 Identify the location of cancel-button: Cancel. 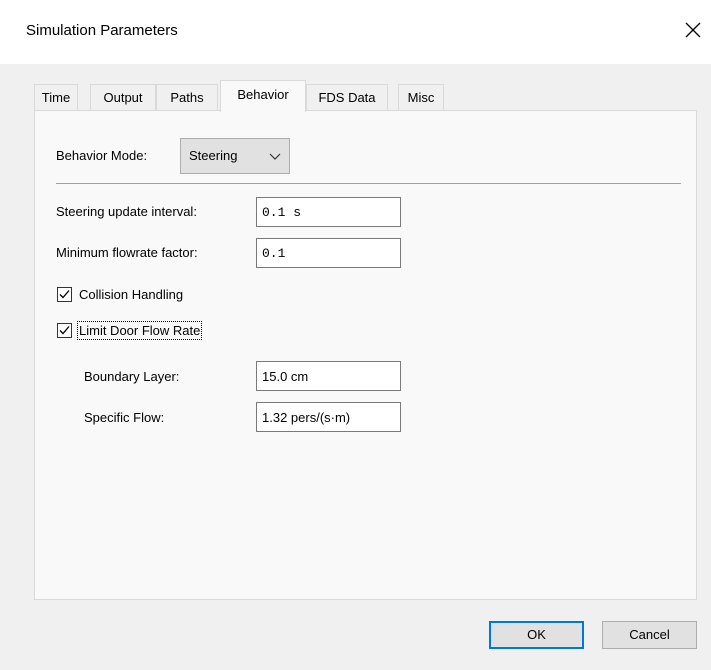
(649, 635).